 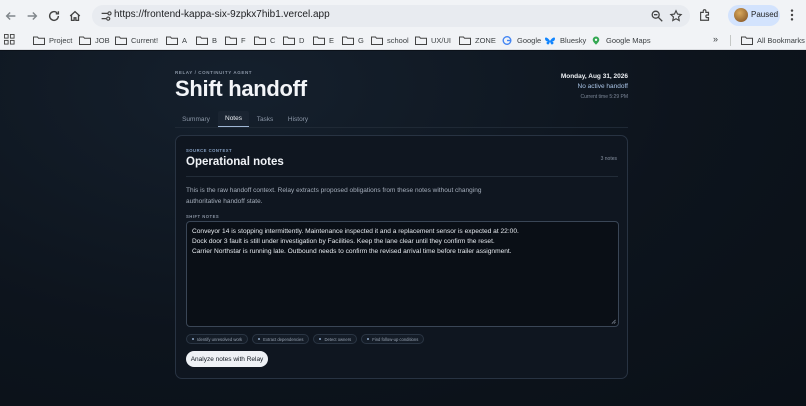 I want to click on reload-button, so click(x=54, y=16).